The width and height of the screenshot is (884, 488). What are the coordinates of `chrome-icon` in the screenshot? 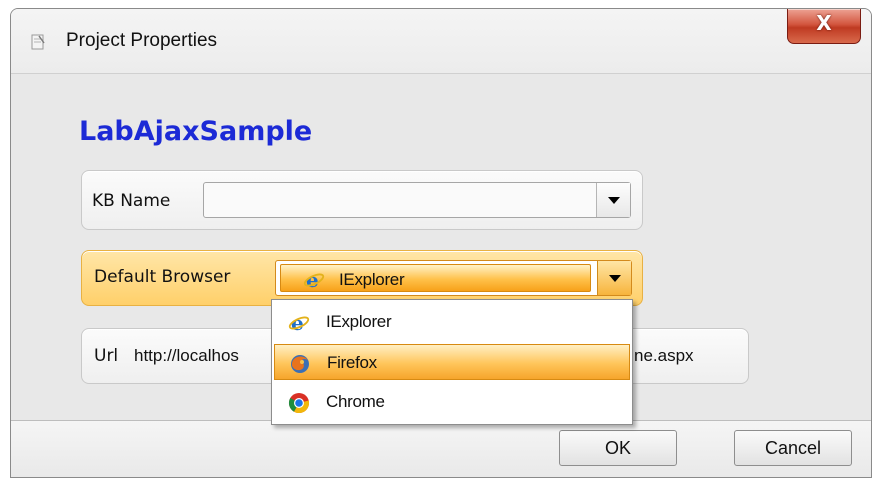 It's located at (299, 403).